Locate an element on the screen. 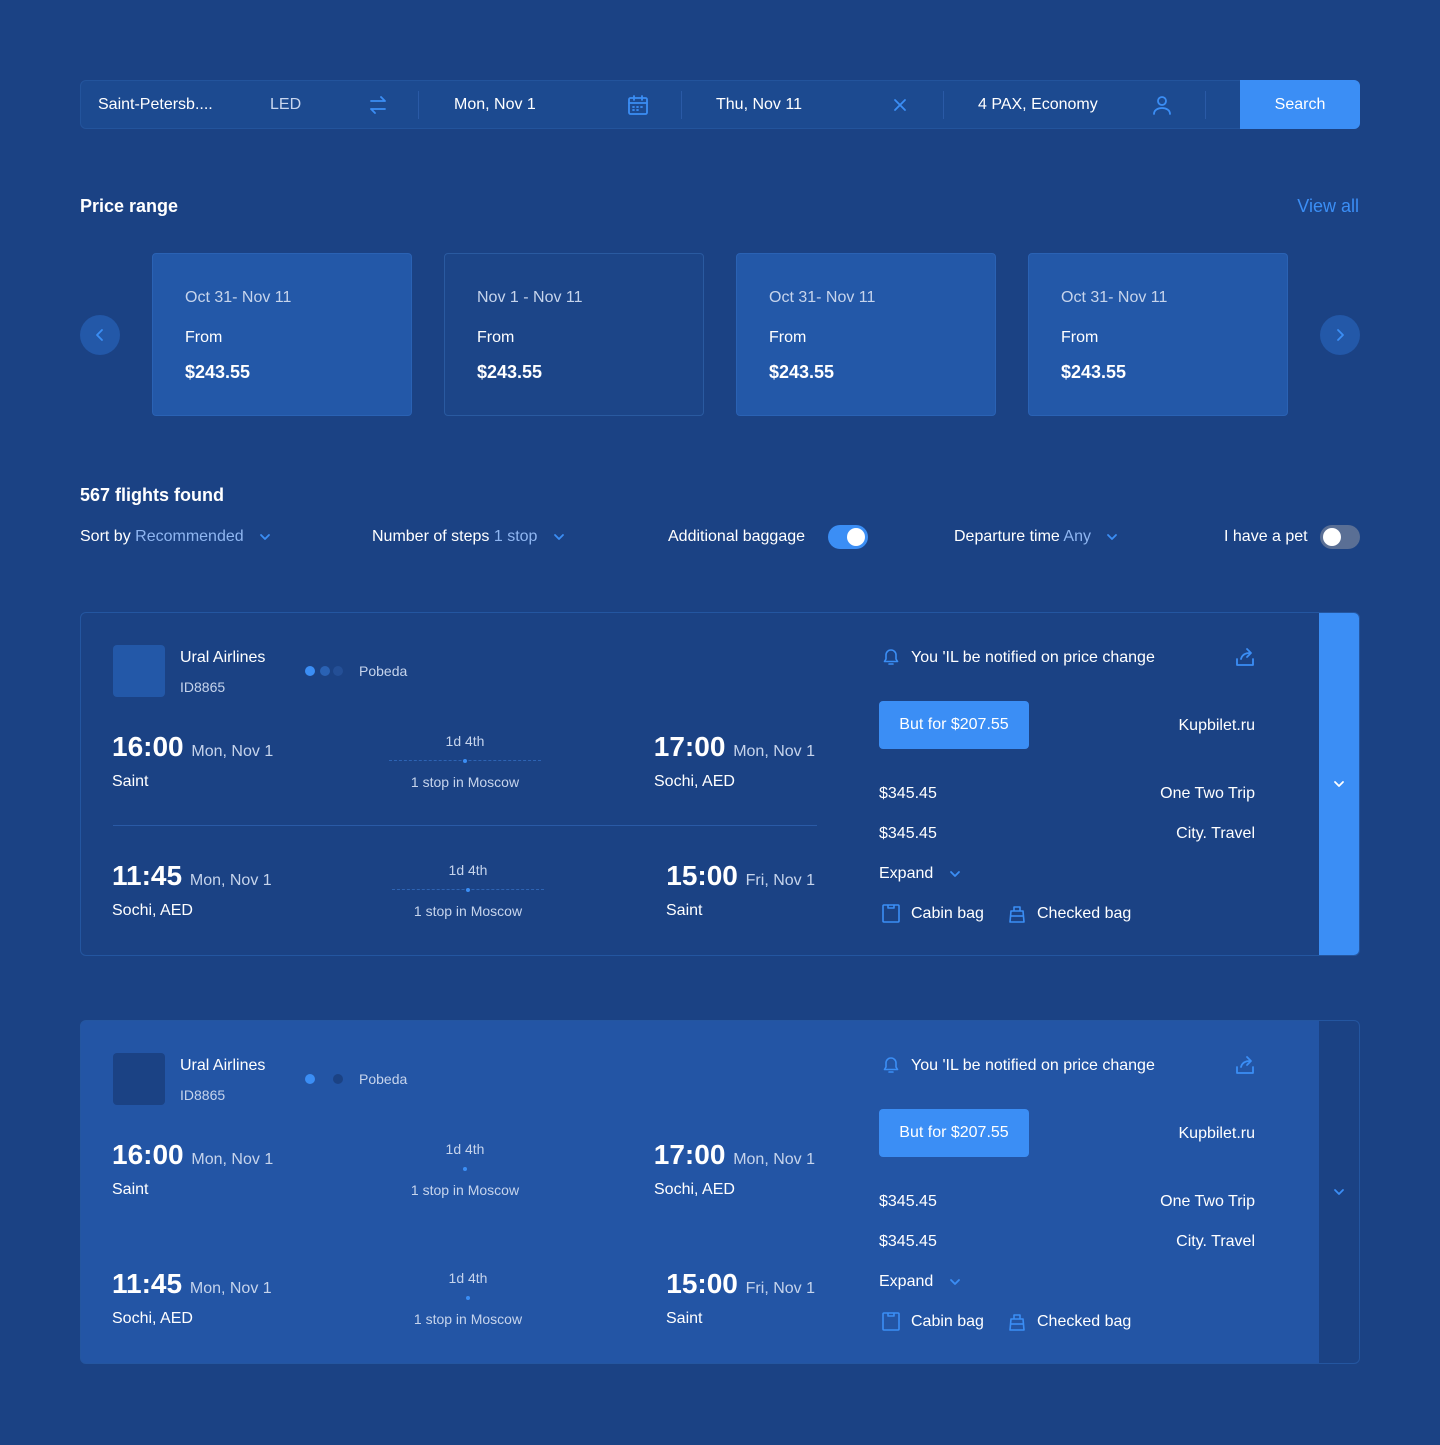 This screenshot has height=1445, width=1440. price-card: Nov 1 - Nov 11 From $243.55 is located at coordinates (574, 334).